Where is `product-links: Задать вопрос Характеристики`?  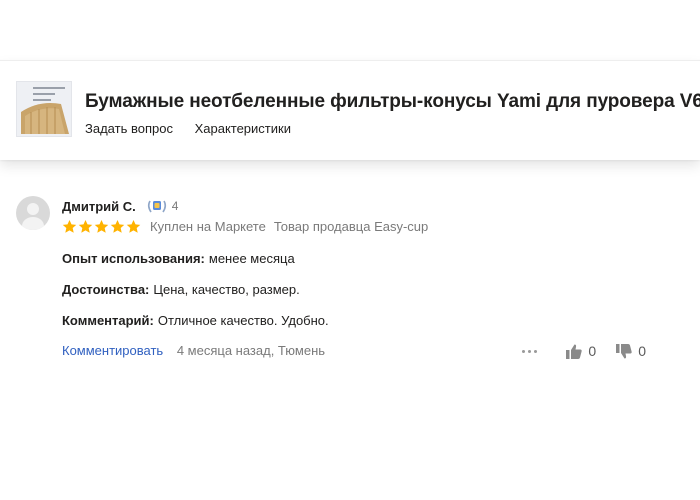
product-links: Задать вопрос Характеристики is located at coordinates (197, 128).